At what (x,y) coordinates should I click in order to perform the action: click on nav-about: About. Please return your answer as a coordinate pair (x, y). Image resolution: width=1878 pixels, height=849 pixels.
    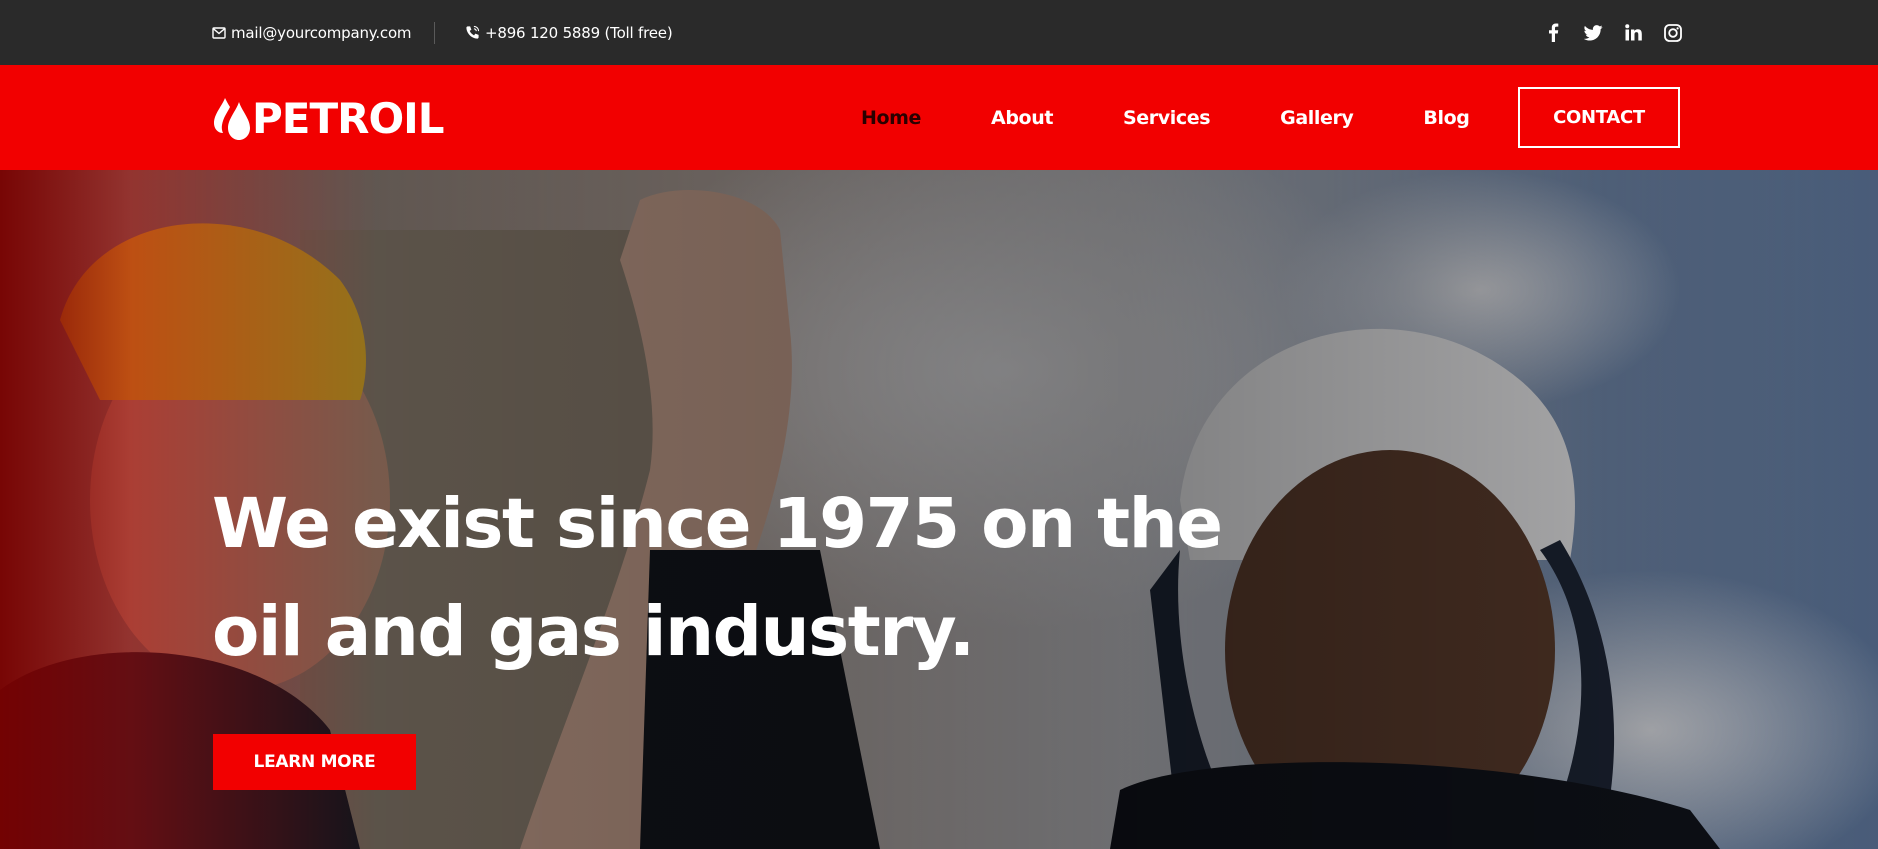
    Looking at the image, I should click on (1022, 118).